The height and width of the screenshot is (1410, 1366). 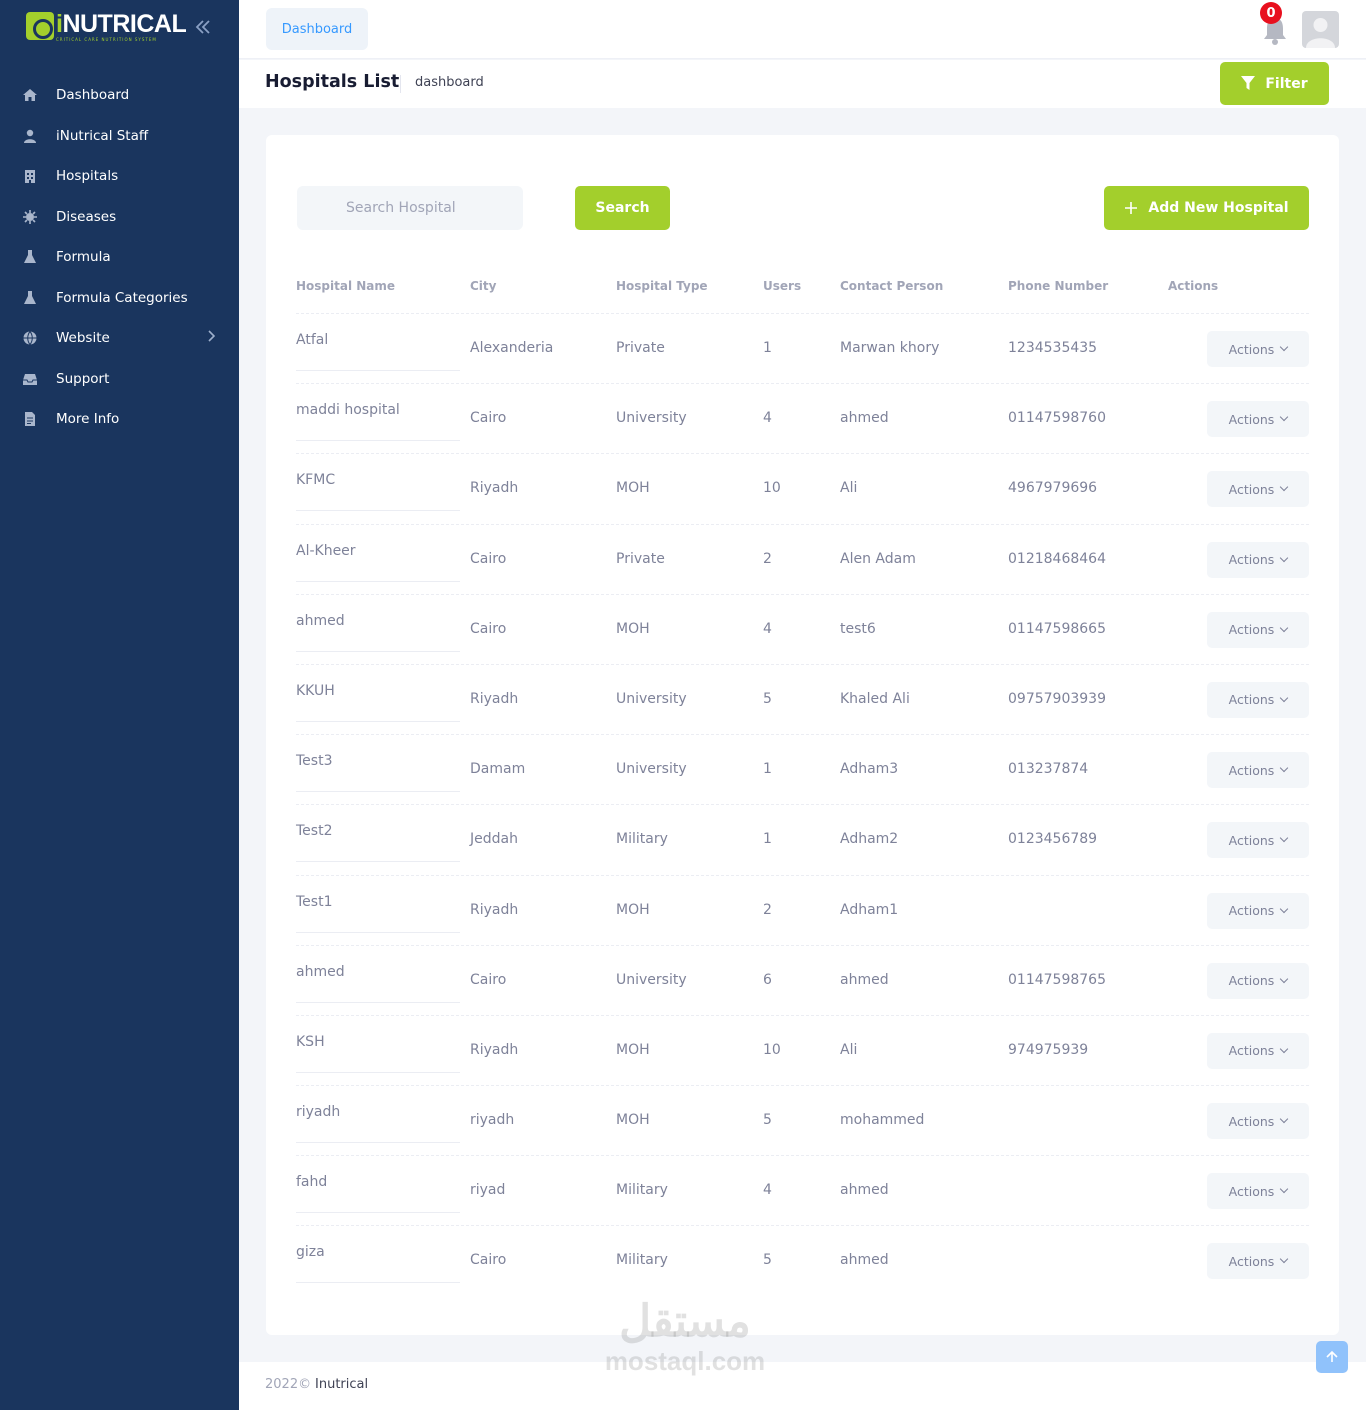 I want to click on sidebar-item-hospitals: Hospitals, so click(x=119, y=176).